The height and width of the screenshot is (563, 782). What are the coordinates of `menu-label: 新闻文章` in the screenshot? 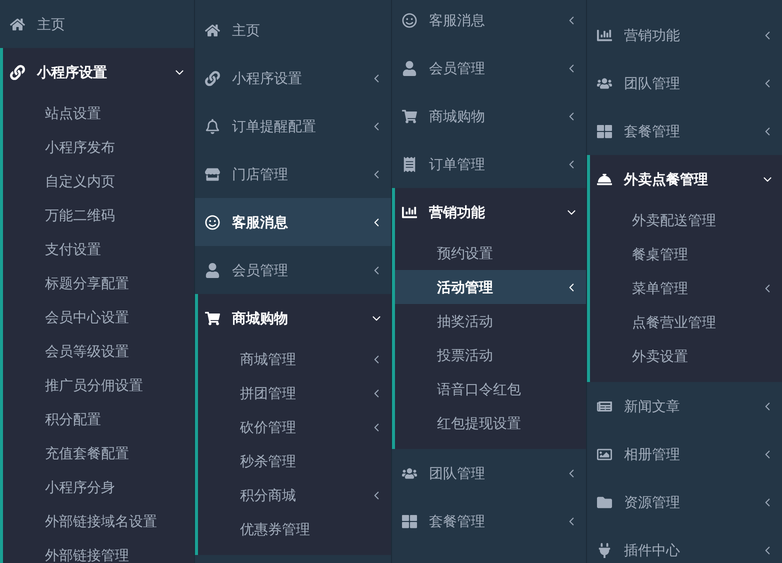 It's located at (652, 406).